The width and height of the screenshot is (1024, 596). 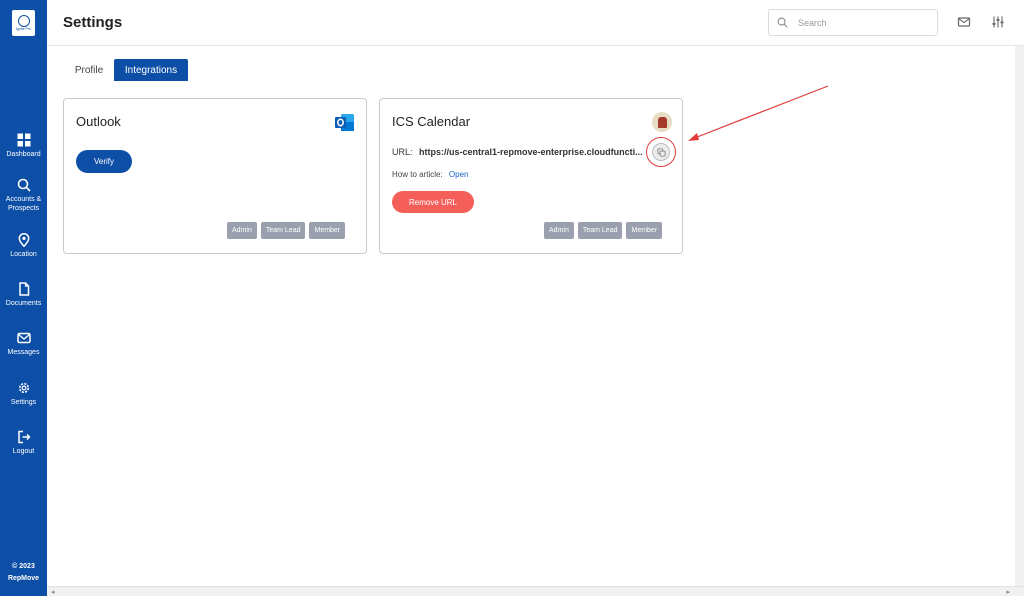 What do you see at coordinates (151, 70) in the screenshot?
I see `tab-integrations: Integrations` at bounding box center [151, 70].